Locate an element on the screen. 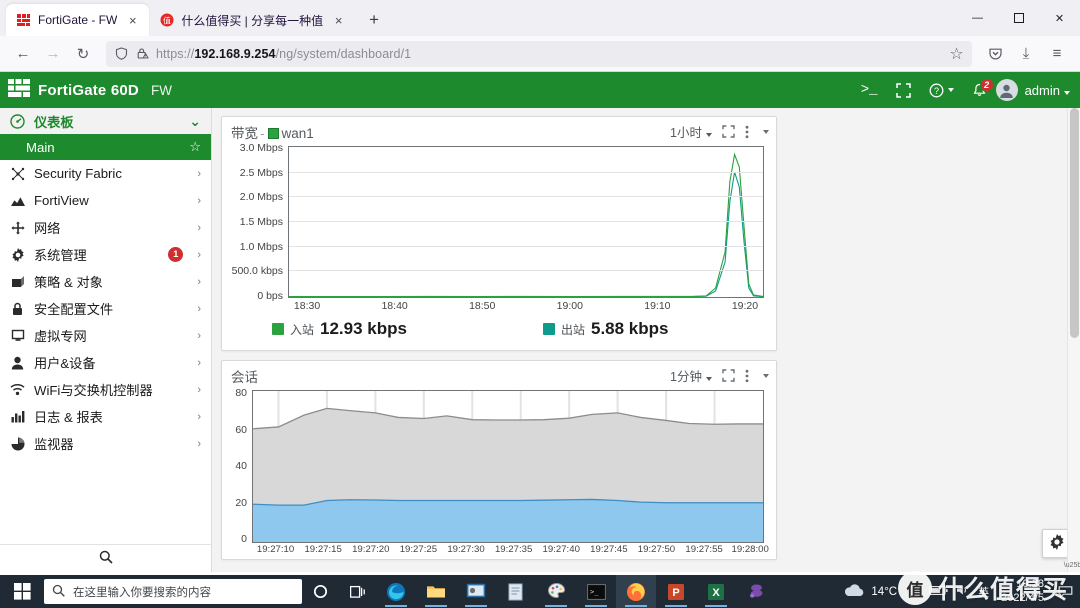  taskbar-app-paint is located at coordinates (556, 591).